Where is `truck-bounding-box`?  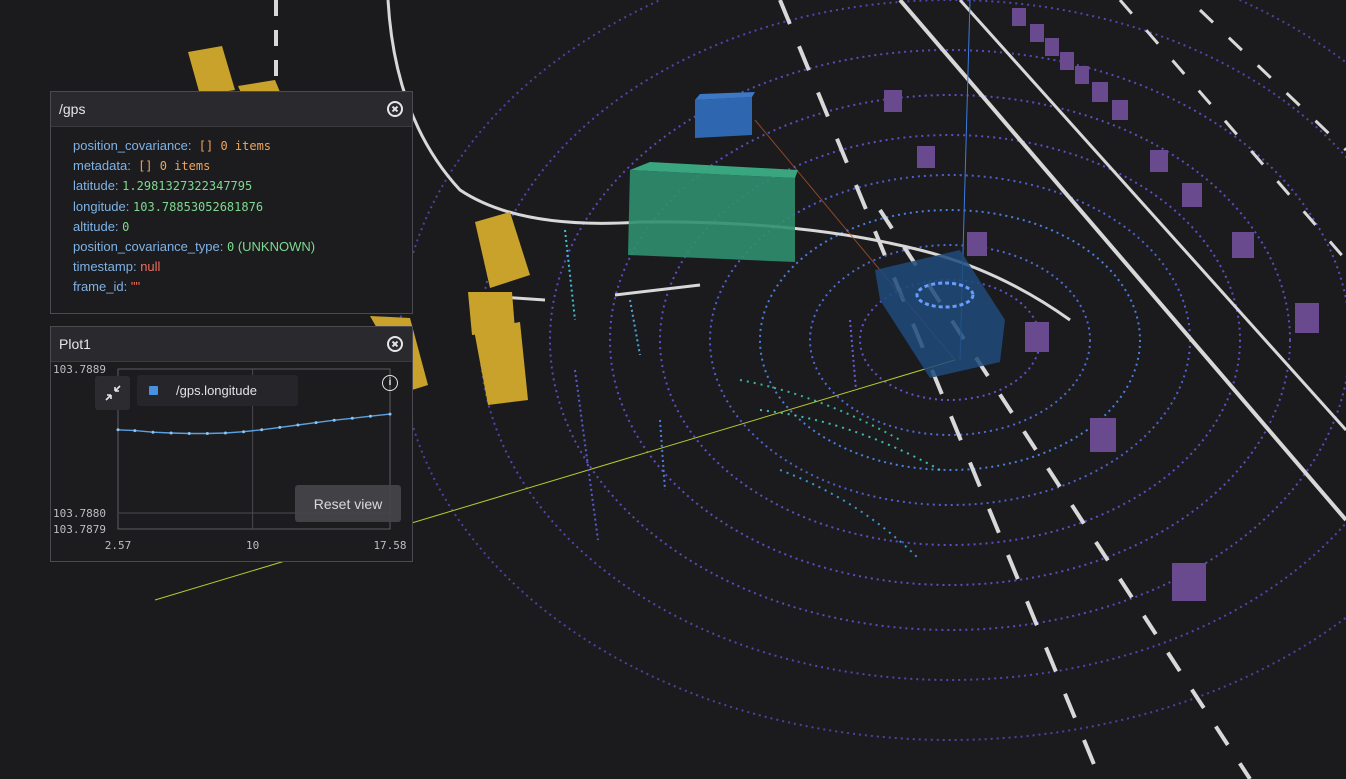
truck-bounding-box is located at coordinates (713, 212).